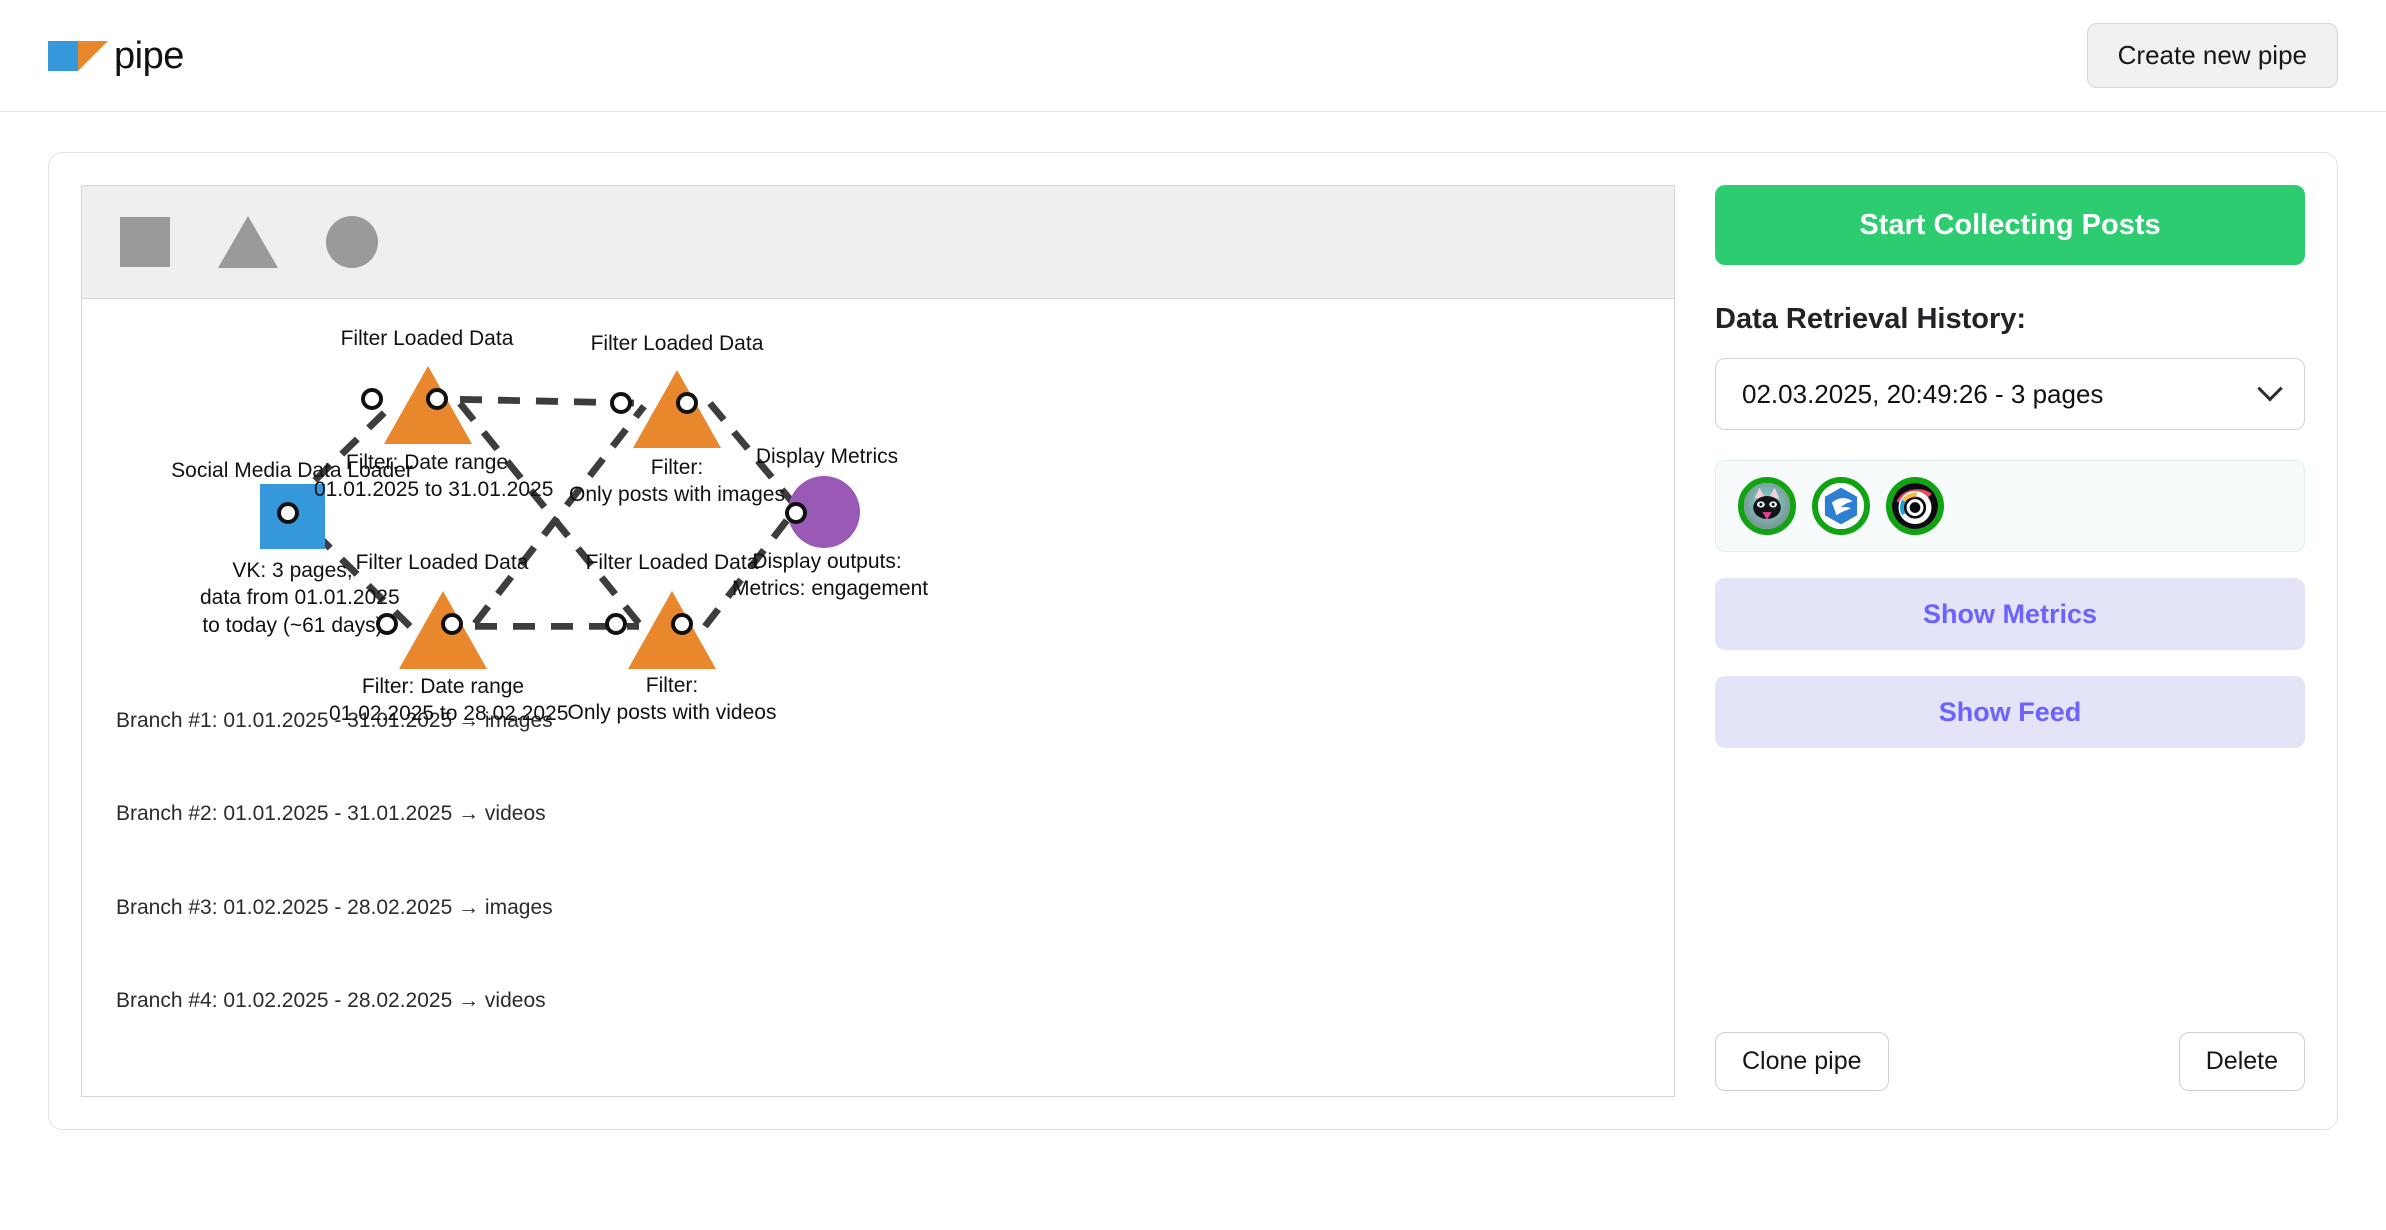 The width and height of the screenshot is (2386, 1230). What do you see at coordinates (1802, 1061) in the screenshot?
I see `clone-pipe-button: Clone pipe` at bounding box center [1802, 1061].